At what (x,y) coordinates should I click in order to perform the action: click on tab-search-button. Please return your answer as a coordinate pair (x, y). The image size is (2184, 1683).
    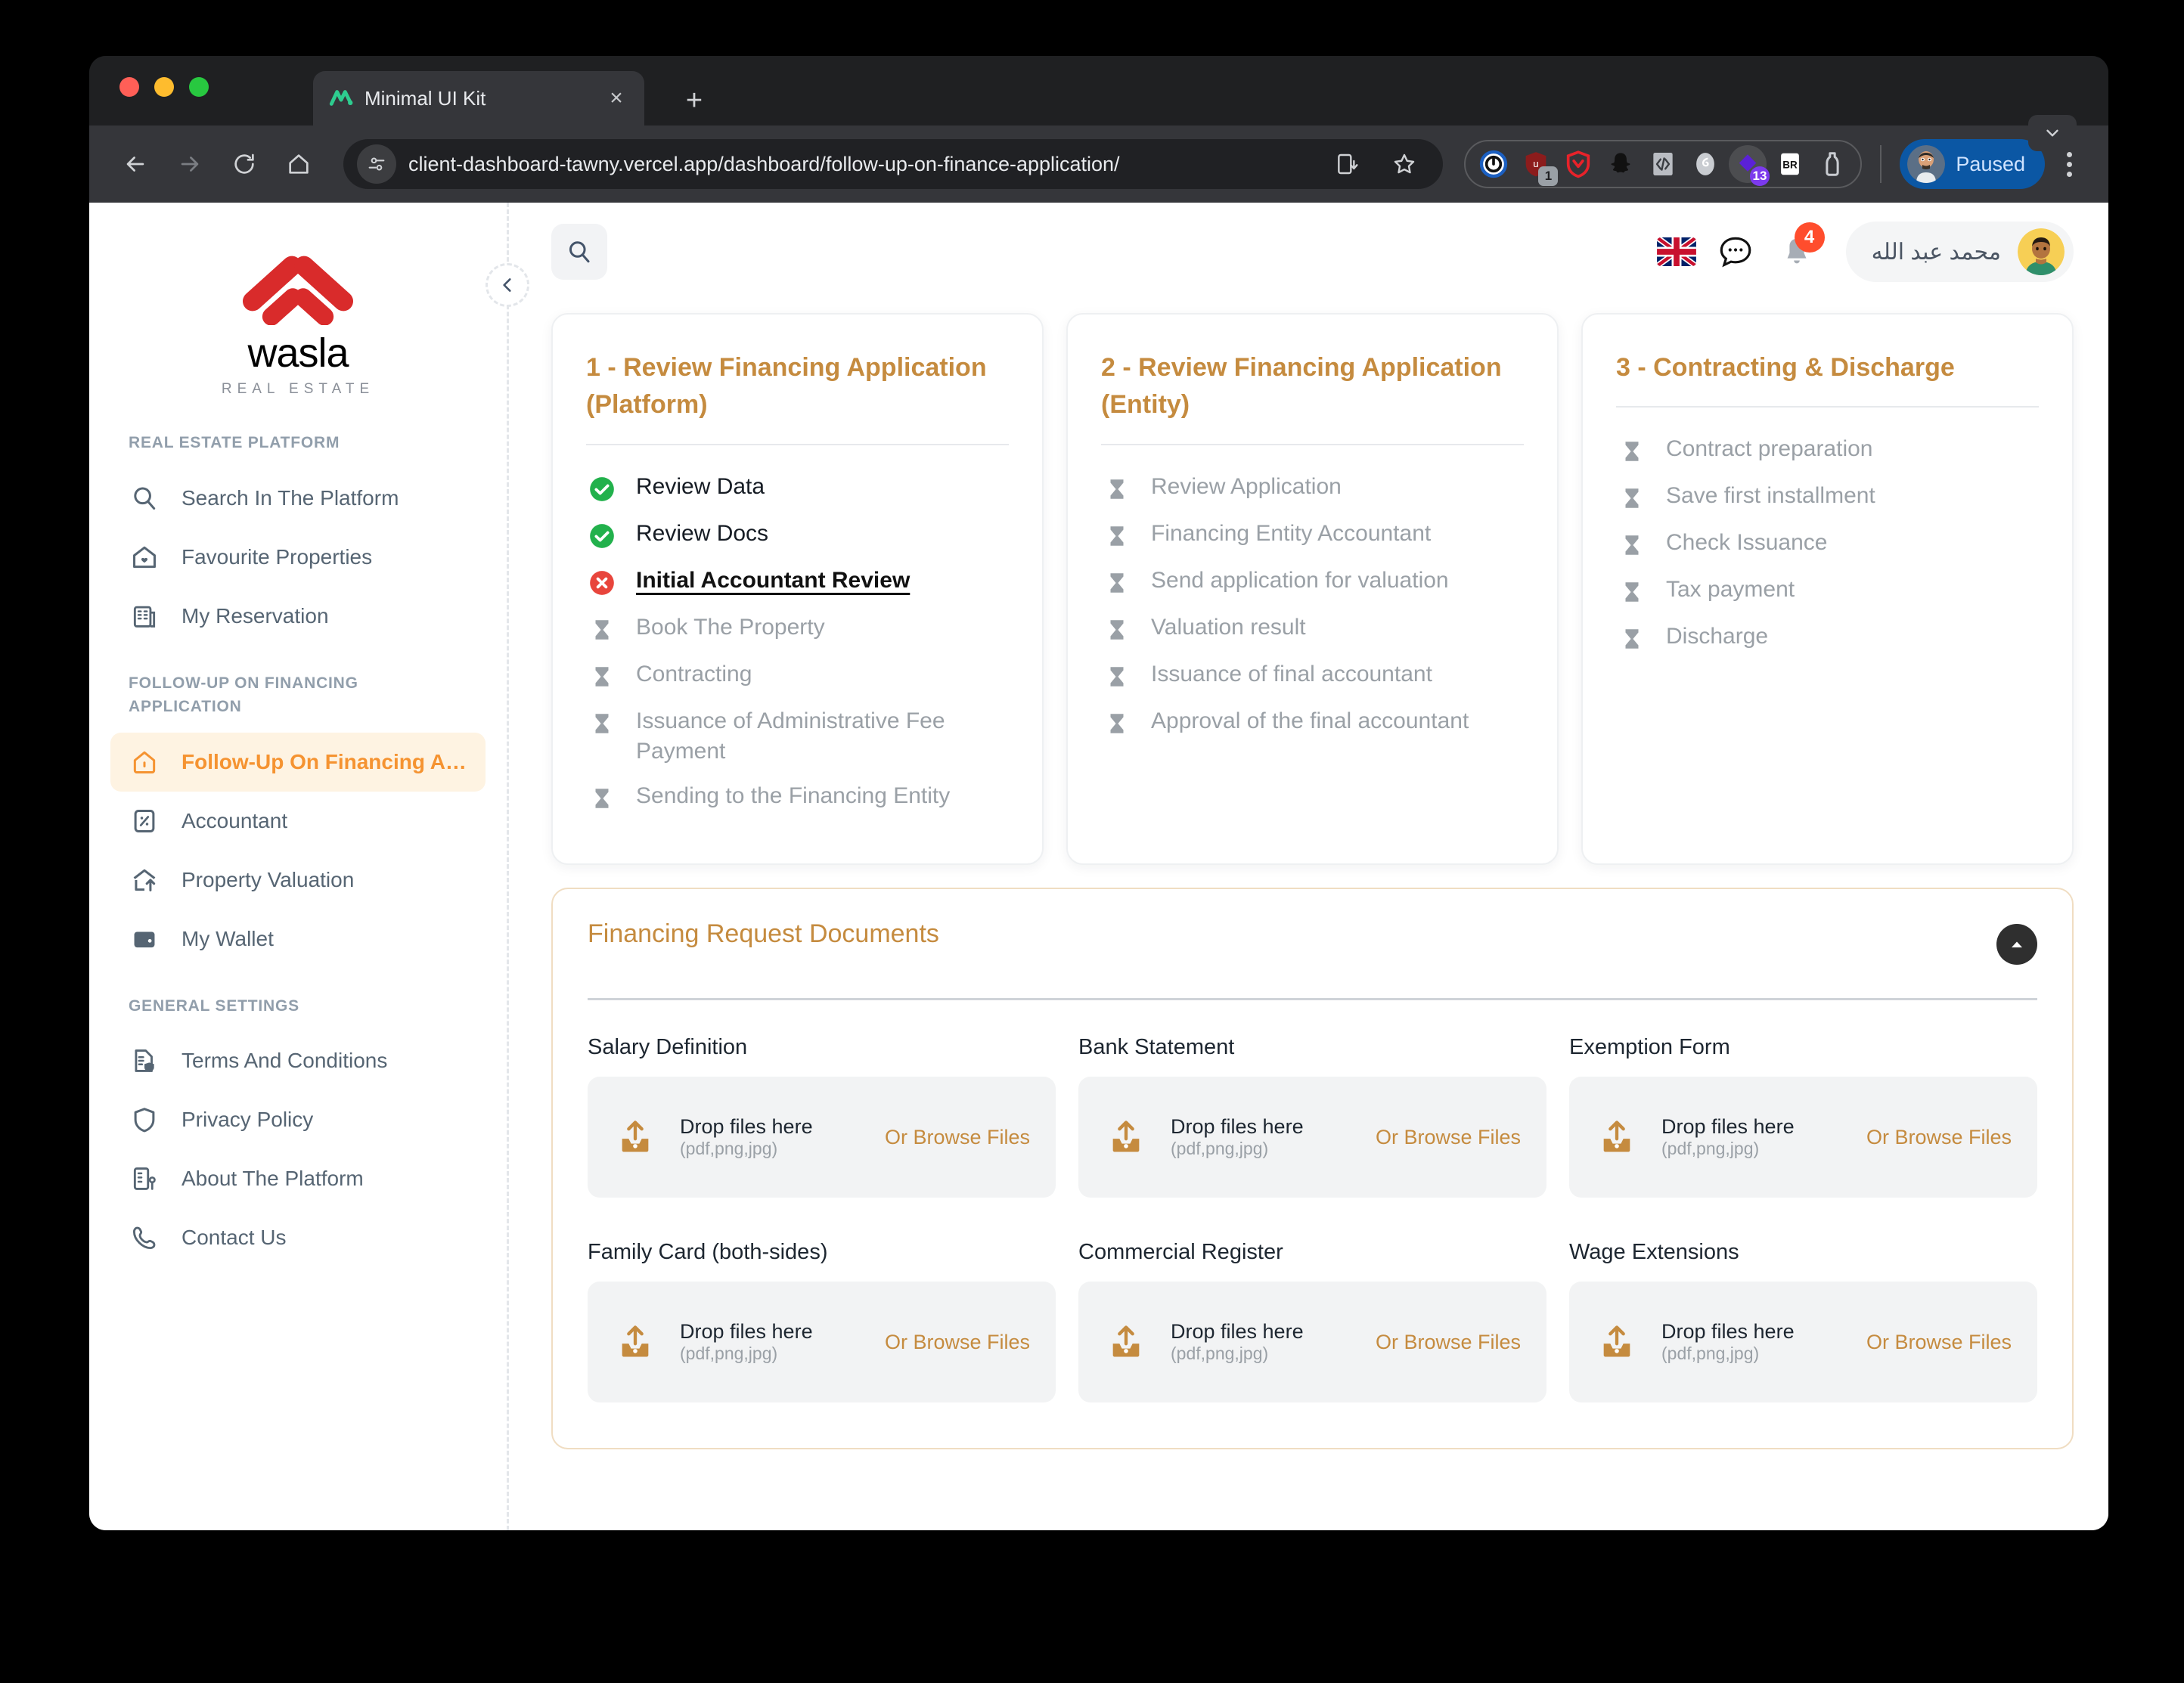
    Looking at the image, I should click on (2052, 133).